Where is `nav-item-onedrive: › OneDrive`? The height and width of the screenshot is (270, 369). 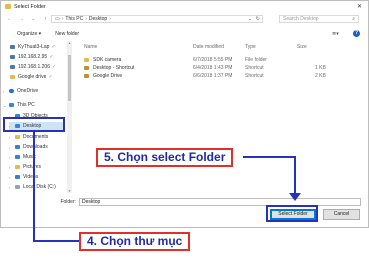
nav-item-onedrive: › OneDrive is located at coordinates (20, 91).